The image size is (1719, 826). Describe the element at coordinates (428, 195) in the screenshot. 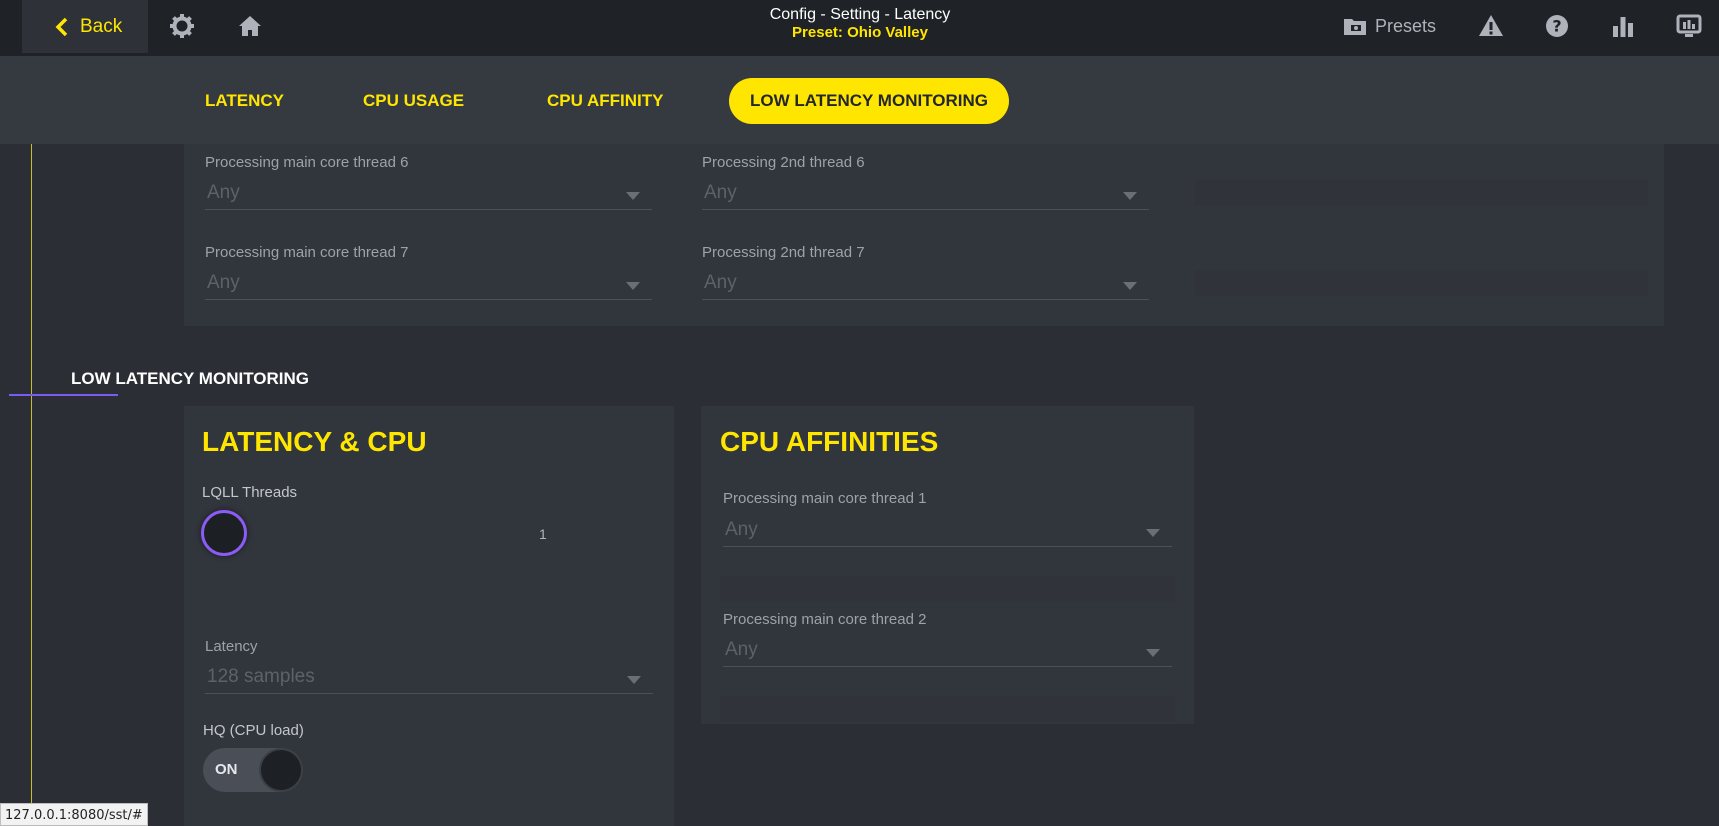

I see `main-thread-6-select: Any` at that location.